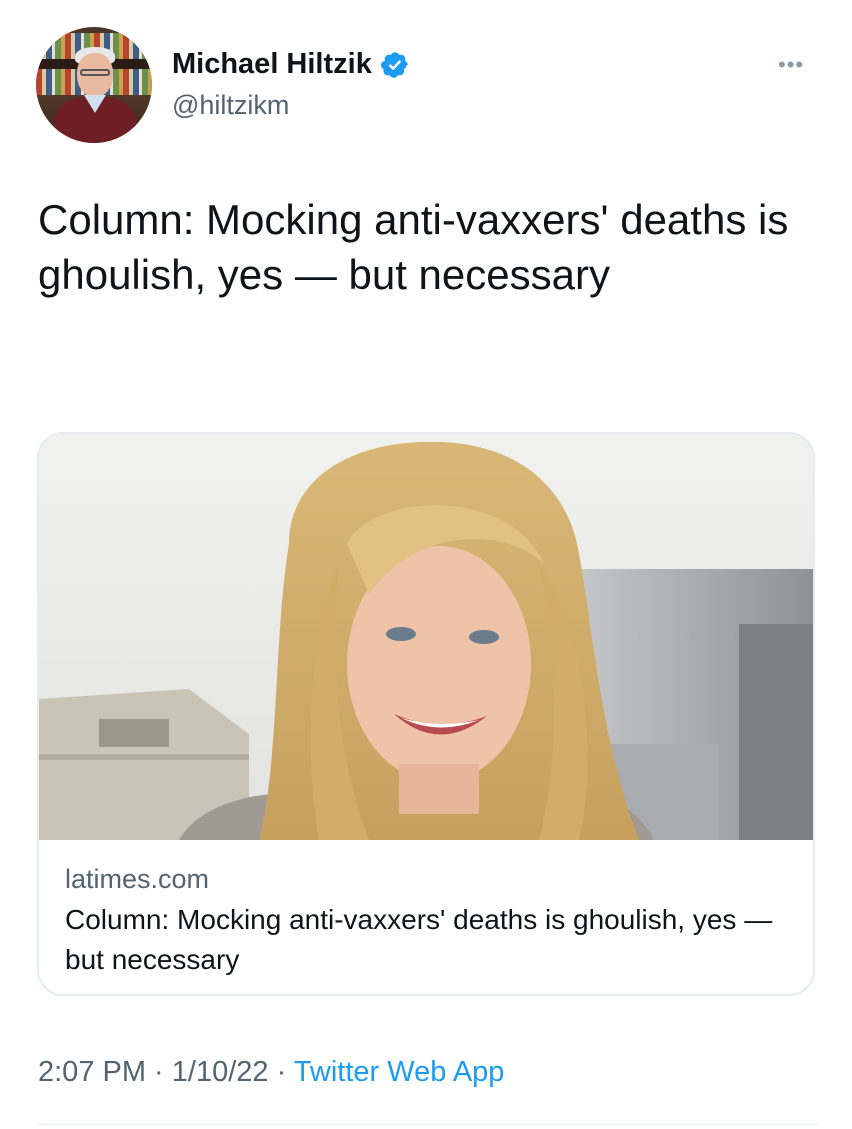 The width and height of the screenshot is (852, 1129). I want to click on tweet-meta: 2:07 PM · 1/10/22 · Twitter Web App, so click(271, 1072).